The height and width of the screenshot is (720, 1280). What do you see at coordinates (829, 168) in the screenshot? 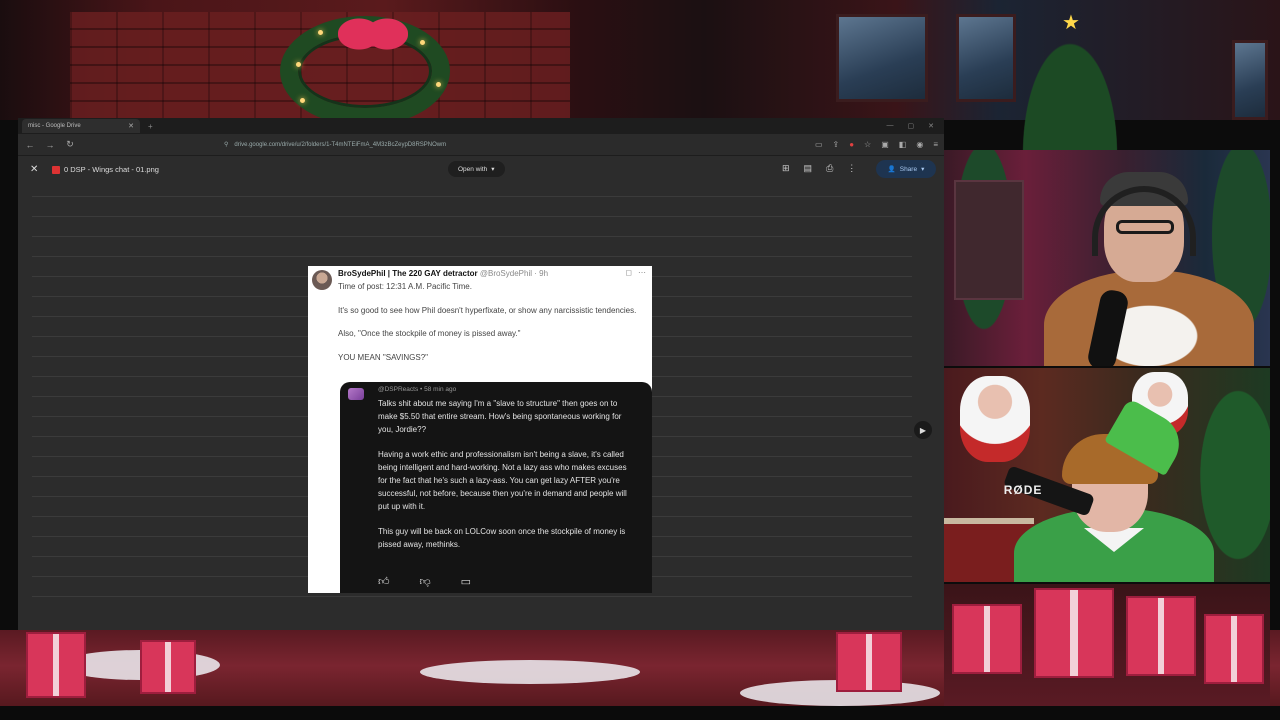
I see `print-icon: ⎙` at bounding box center [829, 168].